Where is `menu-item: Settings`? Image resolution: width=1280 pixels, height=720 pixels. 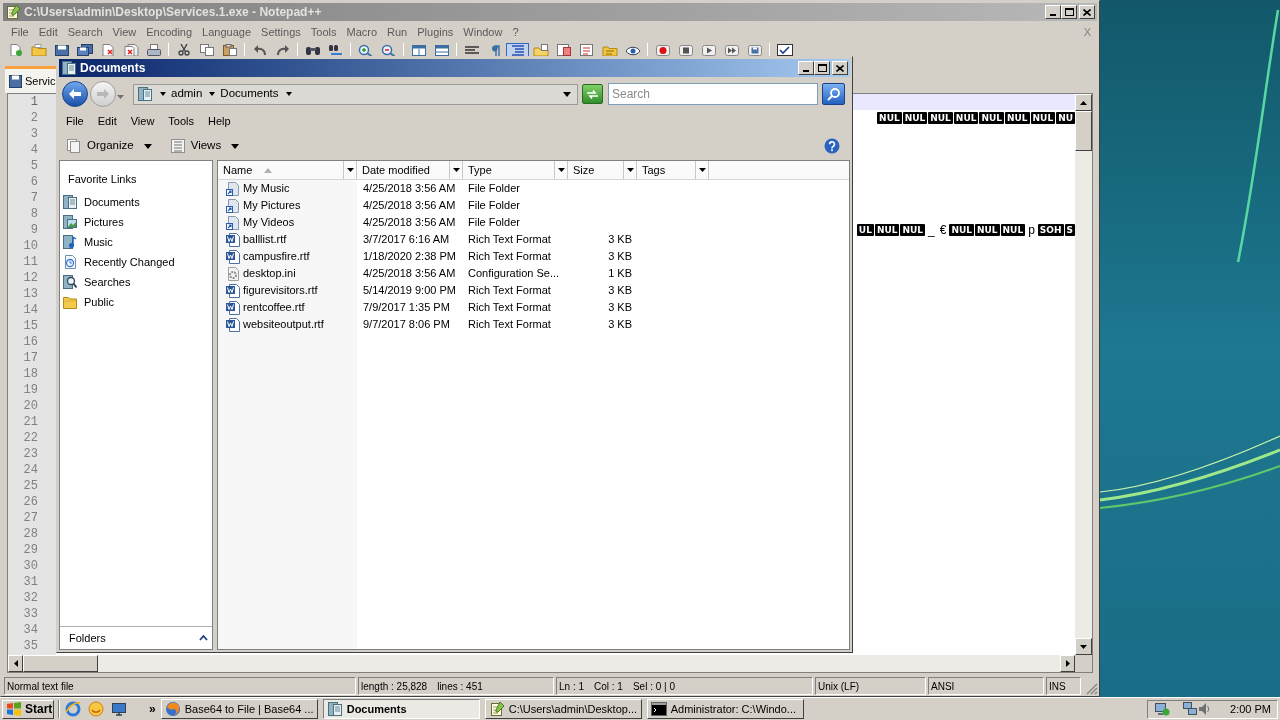 menu-item: Settings is located at coordinates (281, 32).